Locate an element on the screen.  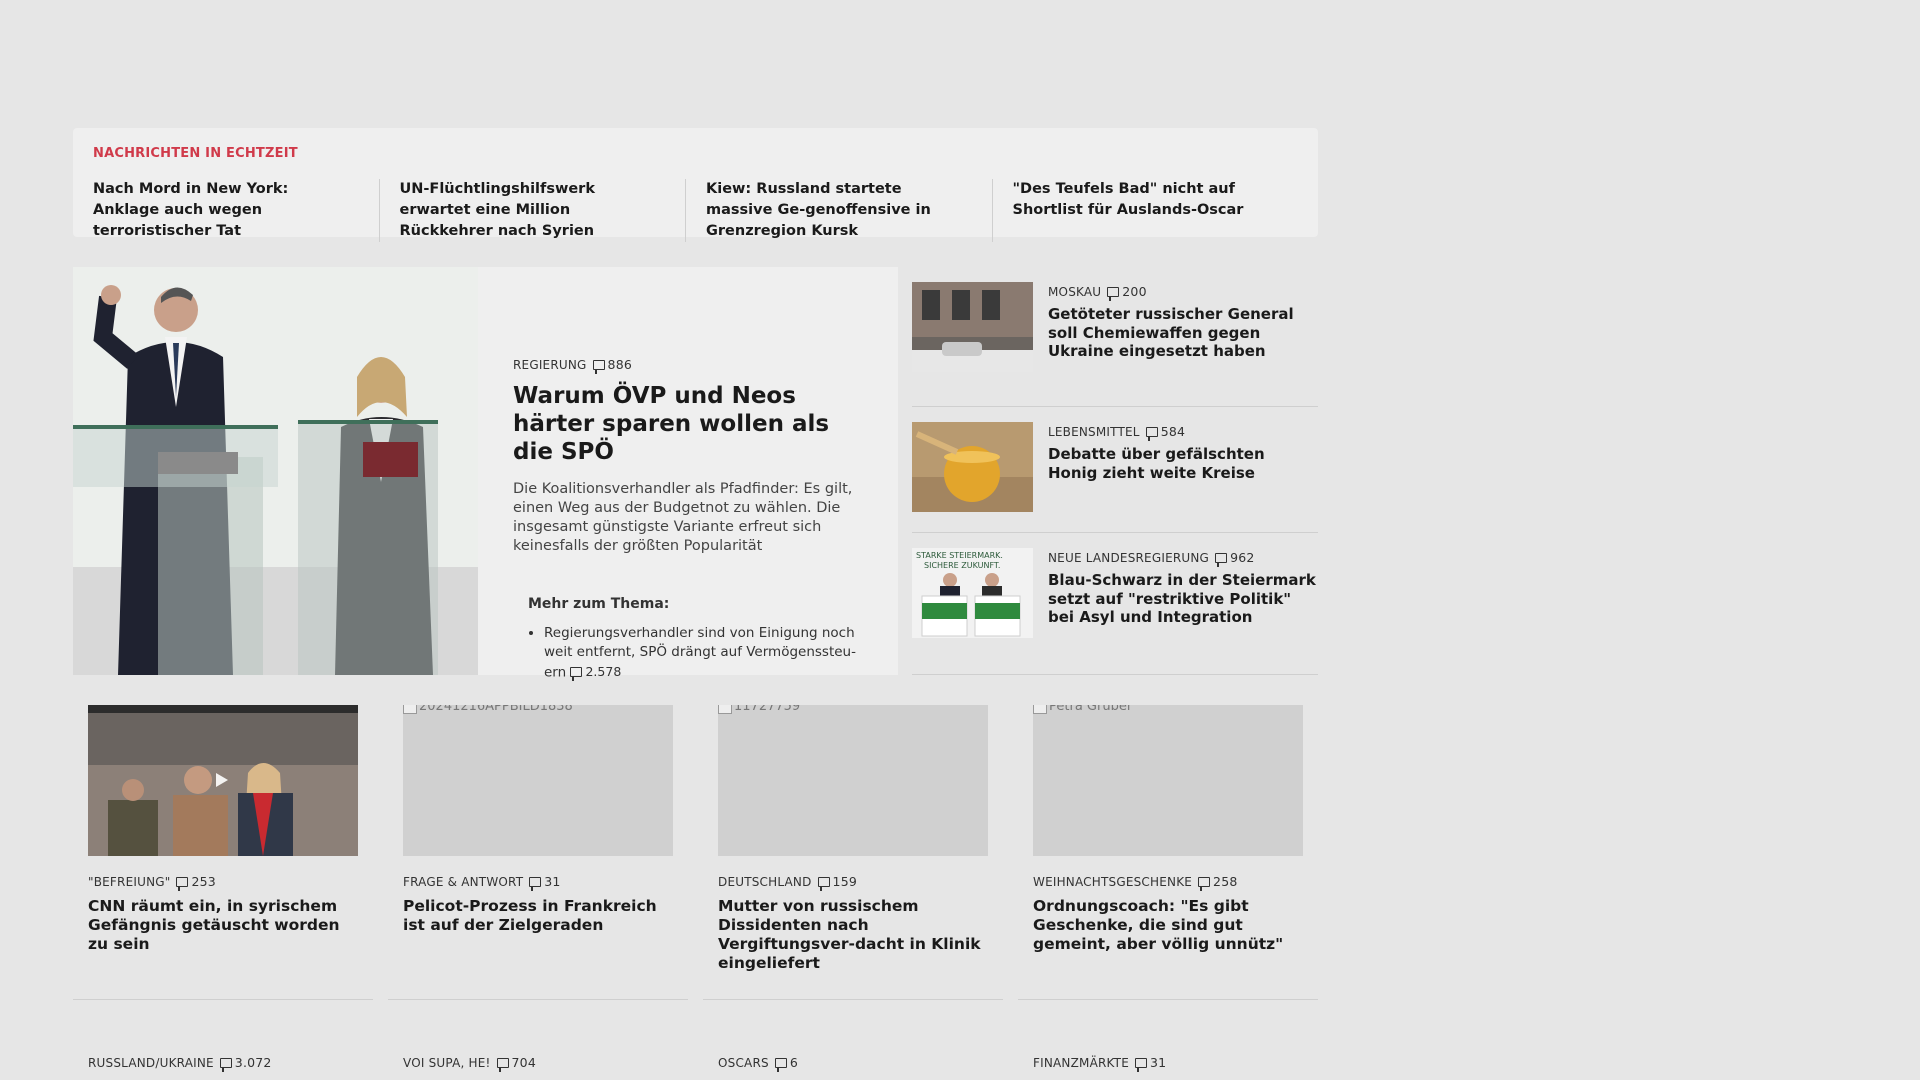
comment-number: 704 is located at coordinates (523, 1062).